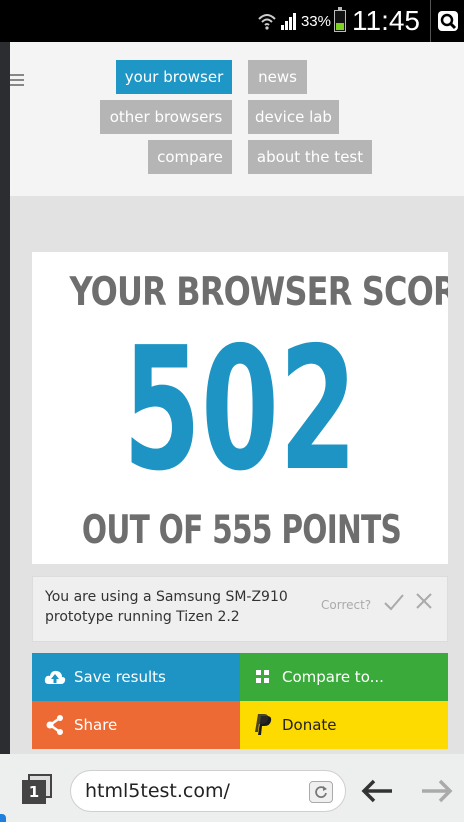 This screenshot has height=822, width=464. I want to click on nav-your-browser: your browser, so click(174, 77).